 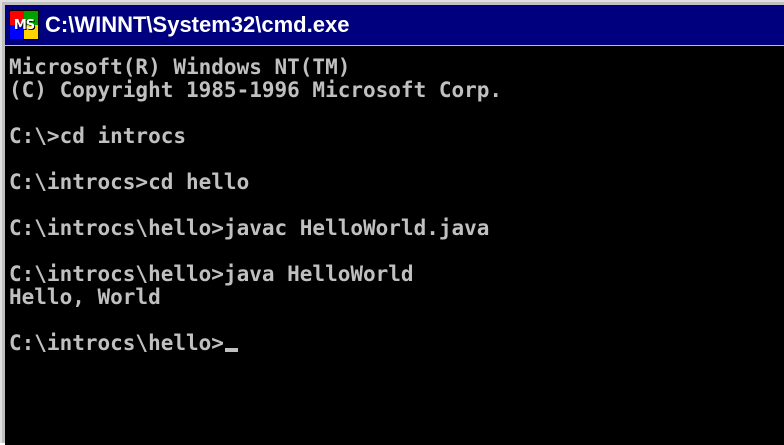 I want to click on window-title: C:\WINNT\System32\cmd.exe, so click(x=197, y=24).